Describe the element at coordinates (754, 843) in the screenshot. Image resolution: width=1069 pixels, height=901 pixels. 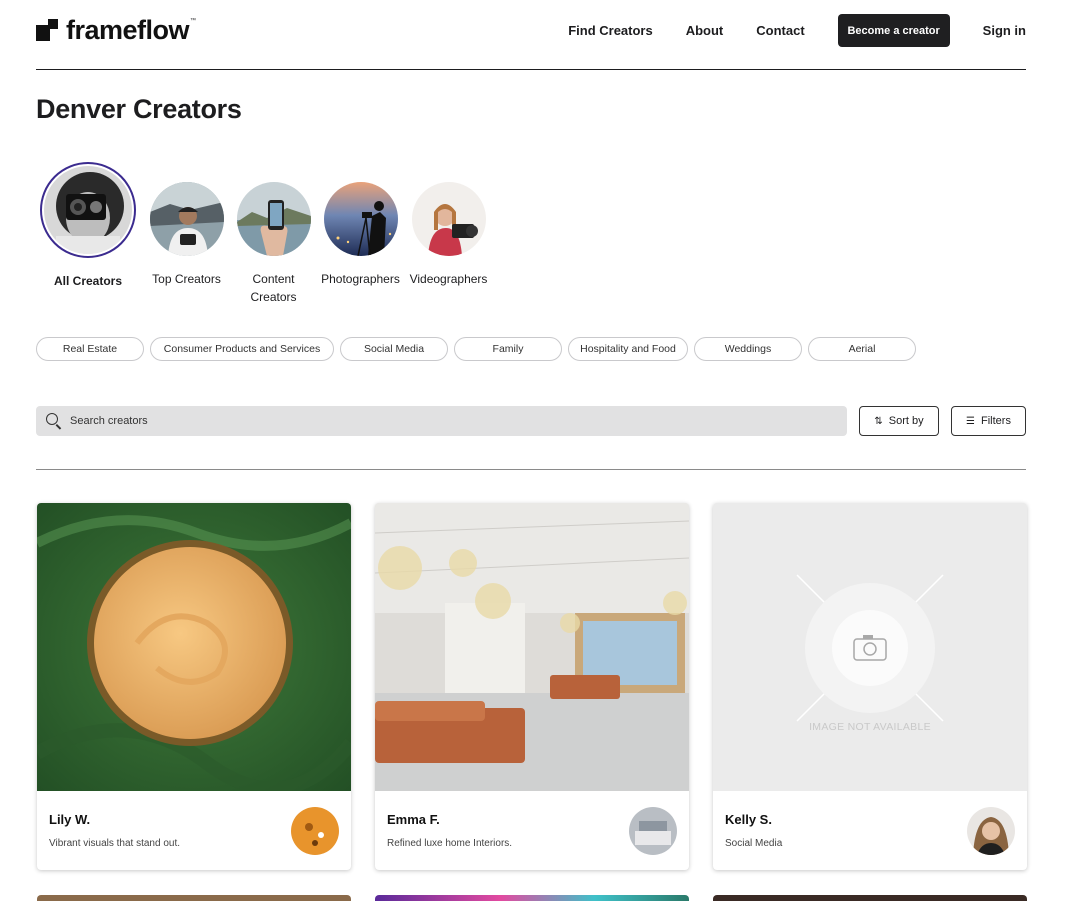
I see `creator-description: Social Media` at that location.